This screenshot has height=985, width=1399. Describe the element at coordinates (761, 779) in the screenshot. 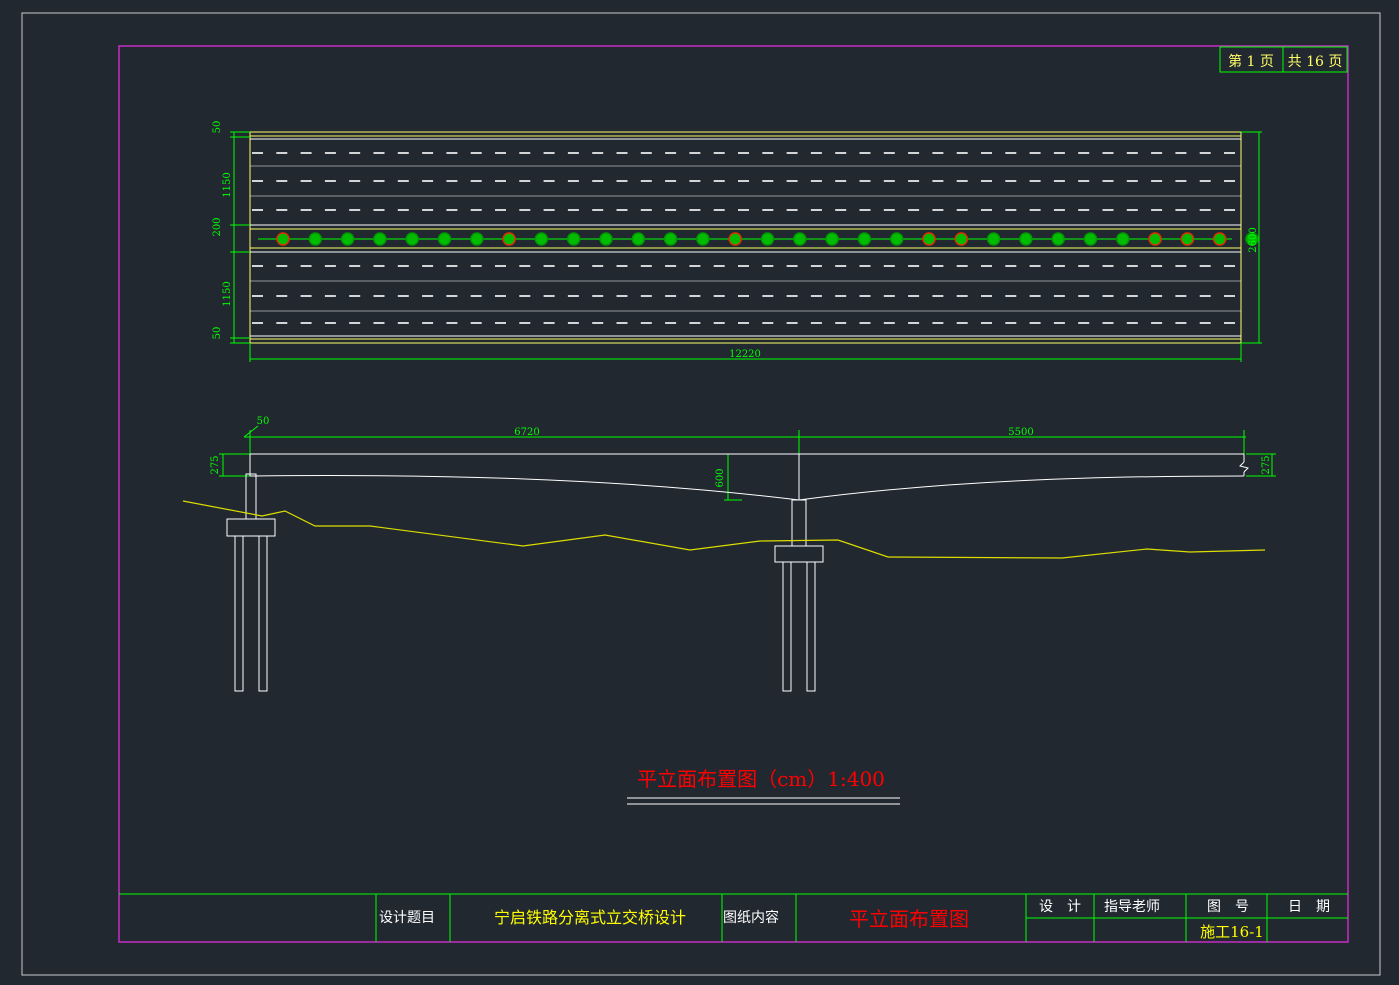

I see `drawing-title: 平立面布置图（cm）1:400` at that location.